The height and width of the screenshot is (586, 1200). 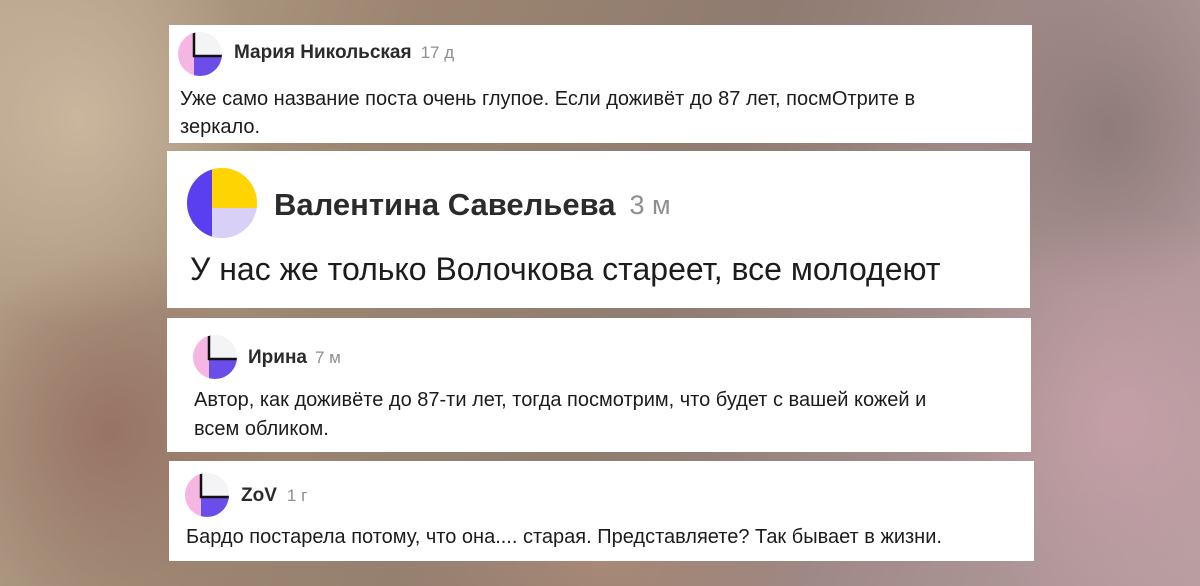 I want to click on comment-text-line: зеркало., so click(x=220, y=127).